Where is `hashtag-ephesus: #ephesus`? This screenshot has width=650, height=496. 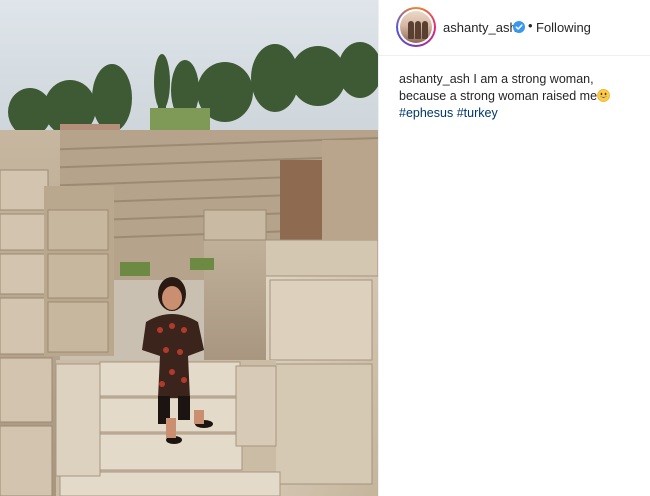
hashtag-ephesus: #ephesus is located at coordinates (426, 113).